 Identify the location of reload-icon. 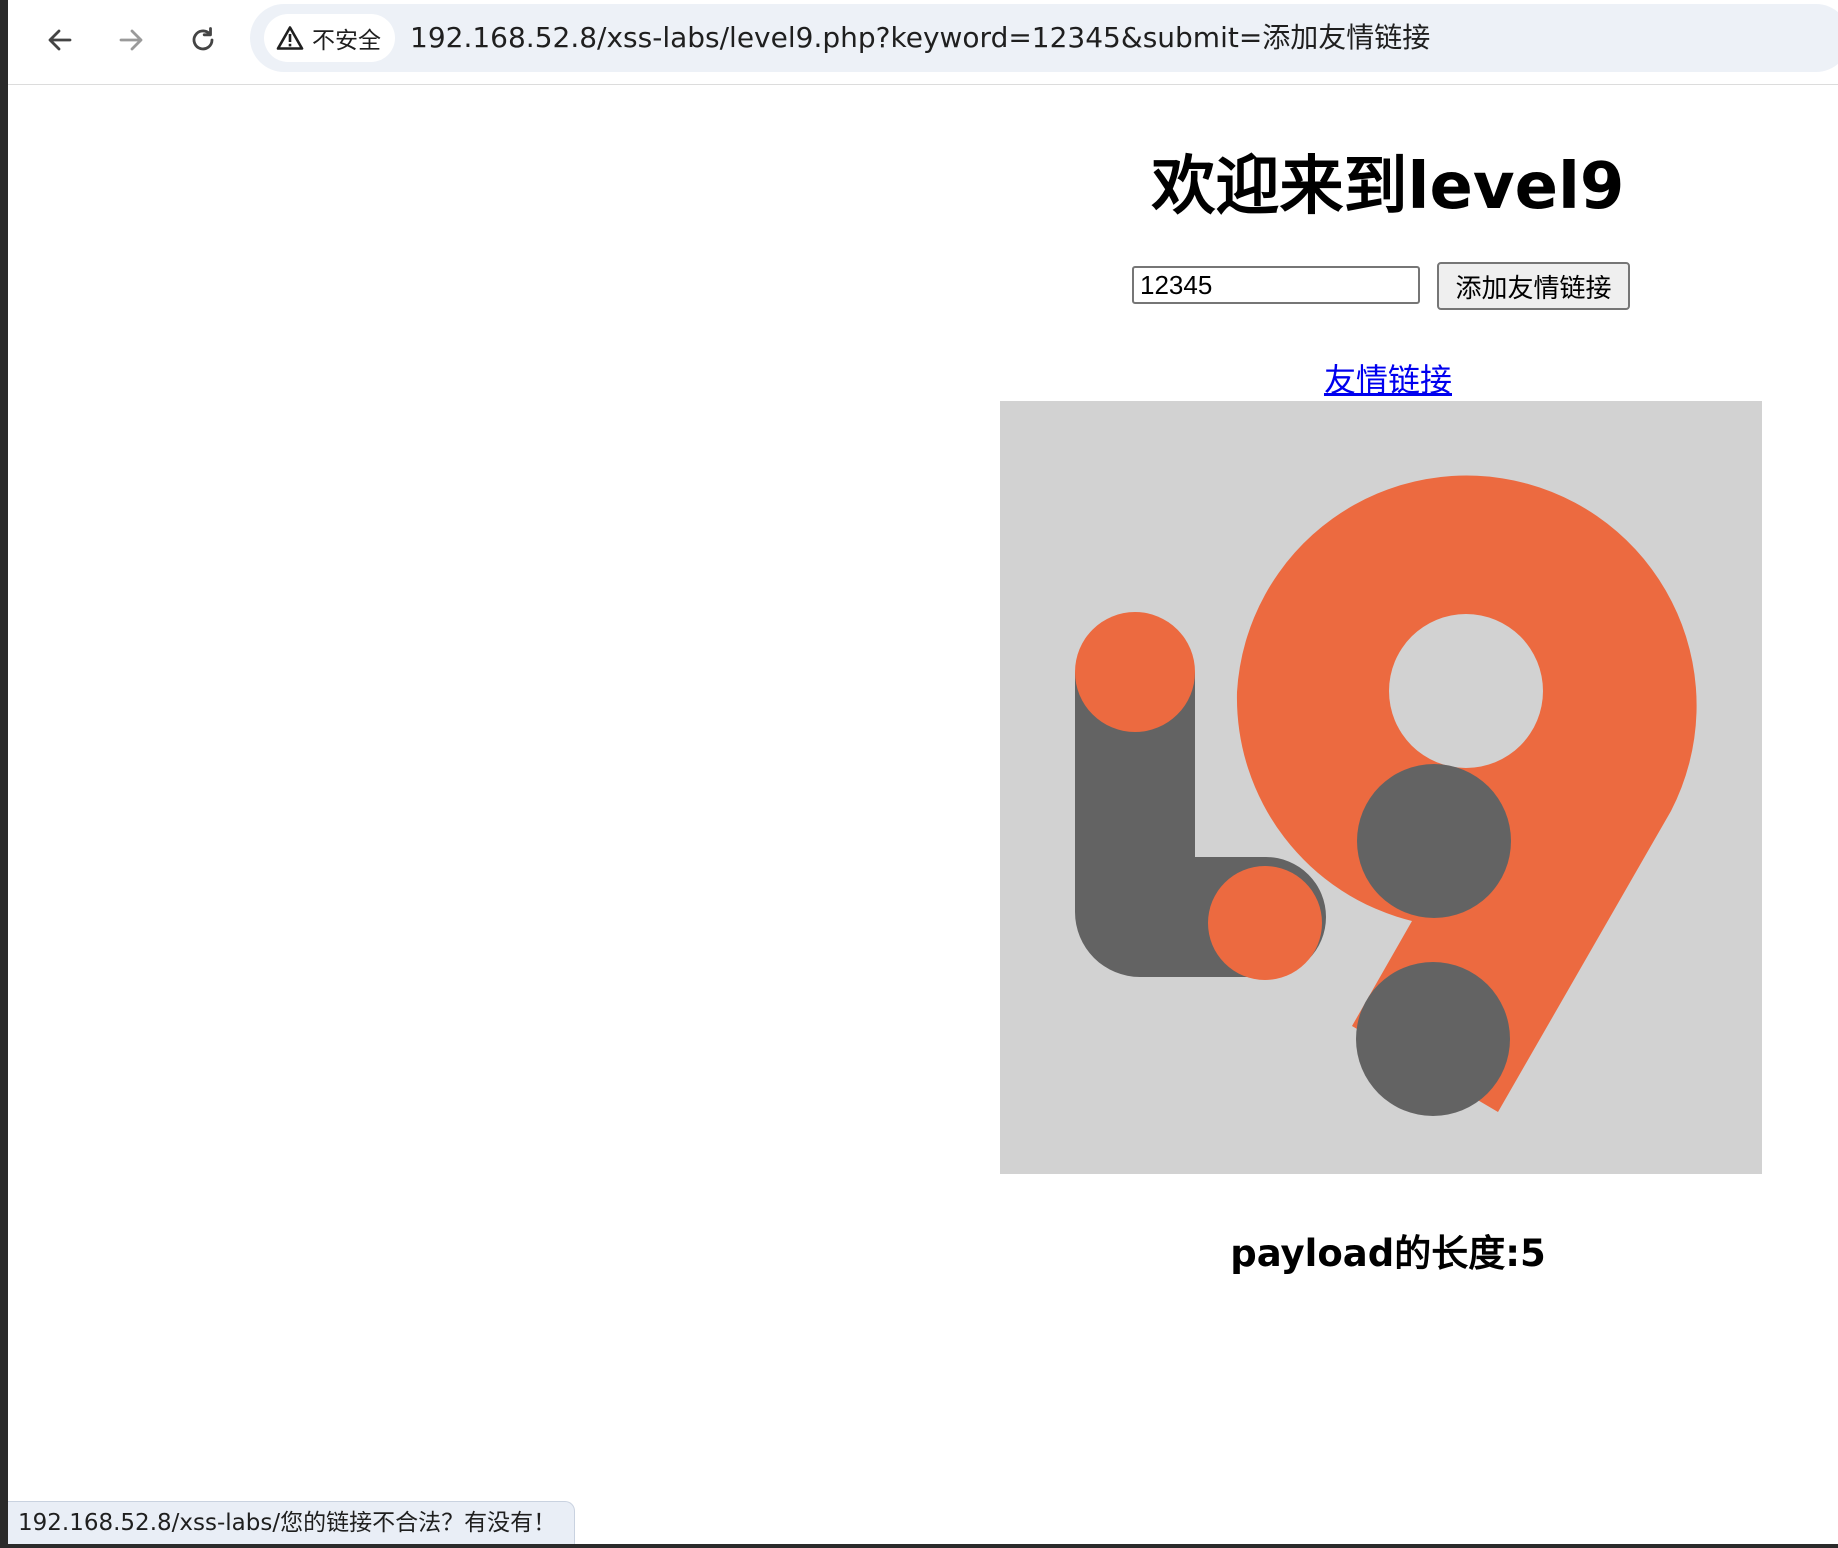
(203, 39).